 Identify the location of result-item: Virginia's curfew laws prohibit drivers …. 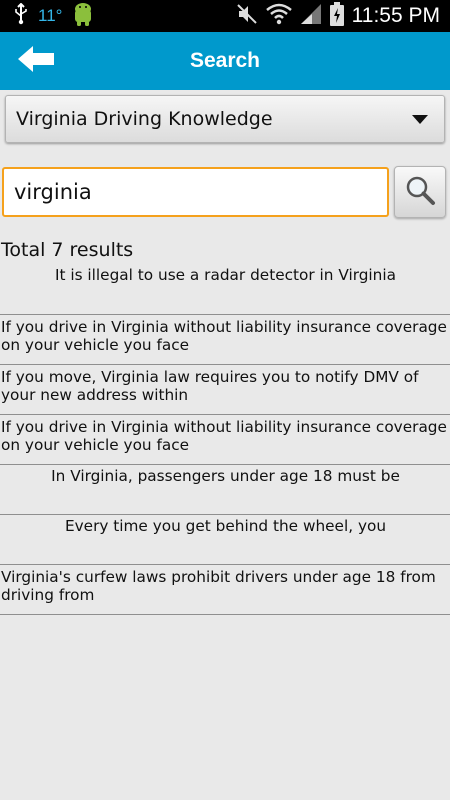
(225, 590).